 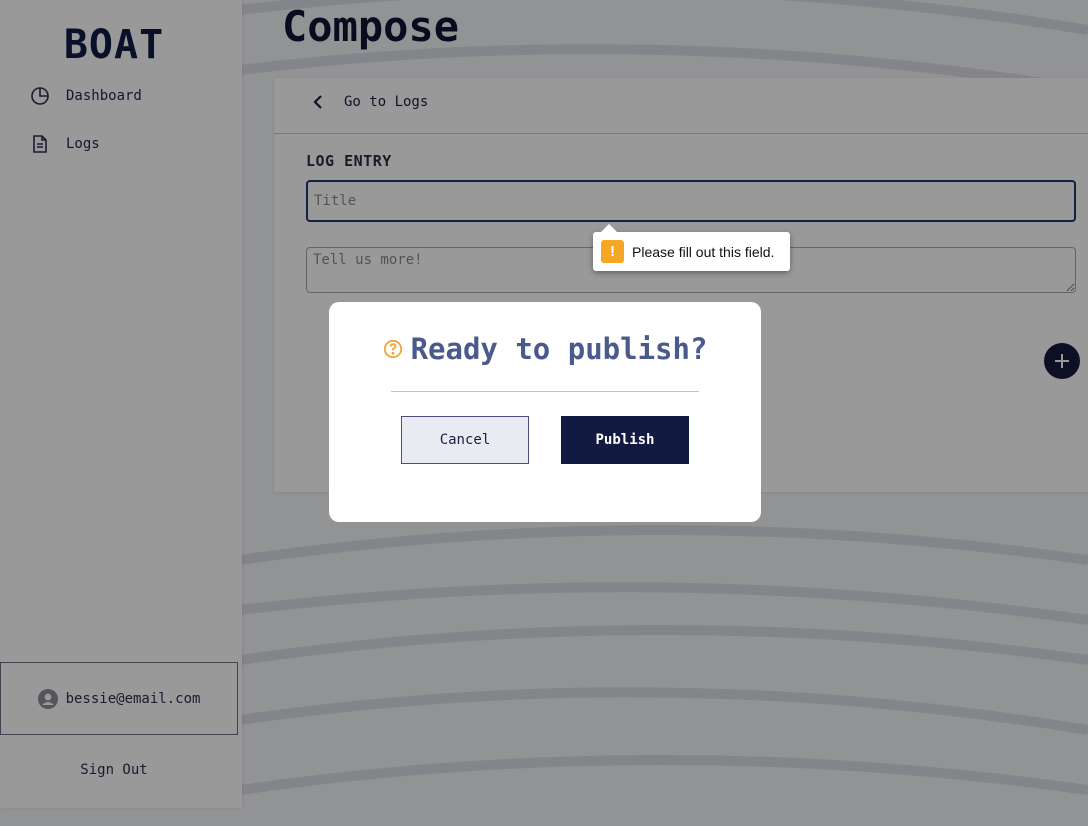 What do you see at coordinates (545, 391) in the screenshot?
I see `dialog-divider` at bounding box center [545, 391].